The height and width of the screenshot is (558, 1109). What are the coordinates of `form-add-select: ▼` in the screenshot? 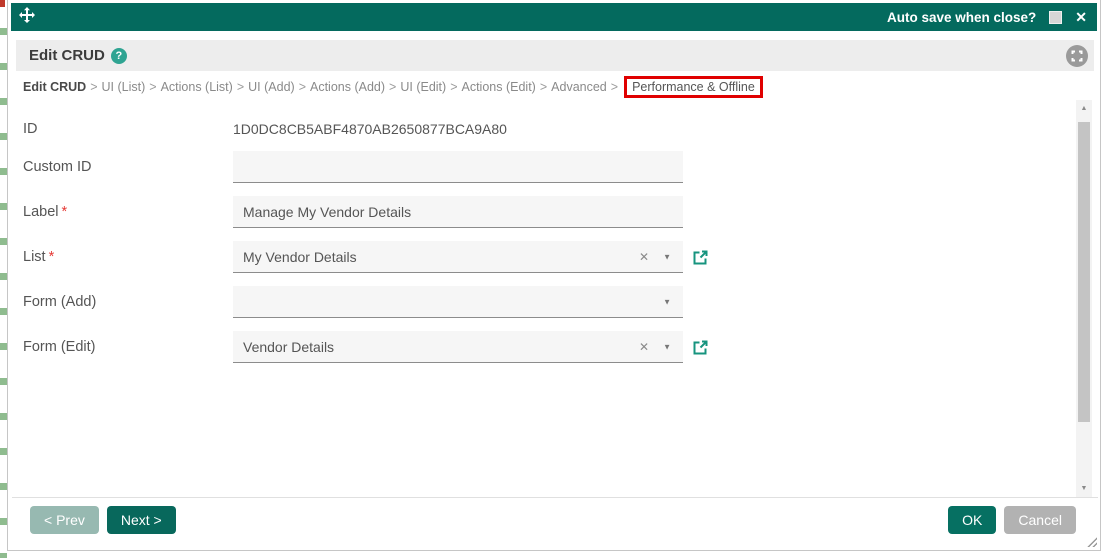 It's located at (458, 302).